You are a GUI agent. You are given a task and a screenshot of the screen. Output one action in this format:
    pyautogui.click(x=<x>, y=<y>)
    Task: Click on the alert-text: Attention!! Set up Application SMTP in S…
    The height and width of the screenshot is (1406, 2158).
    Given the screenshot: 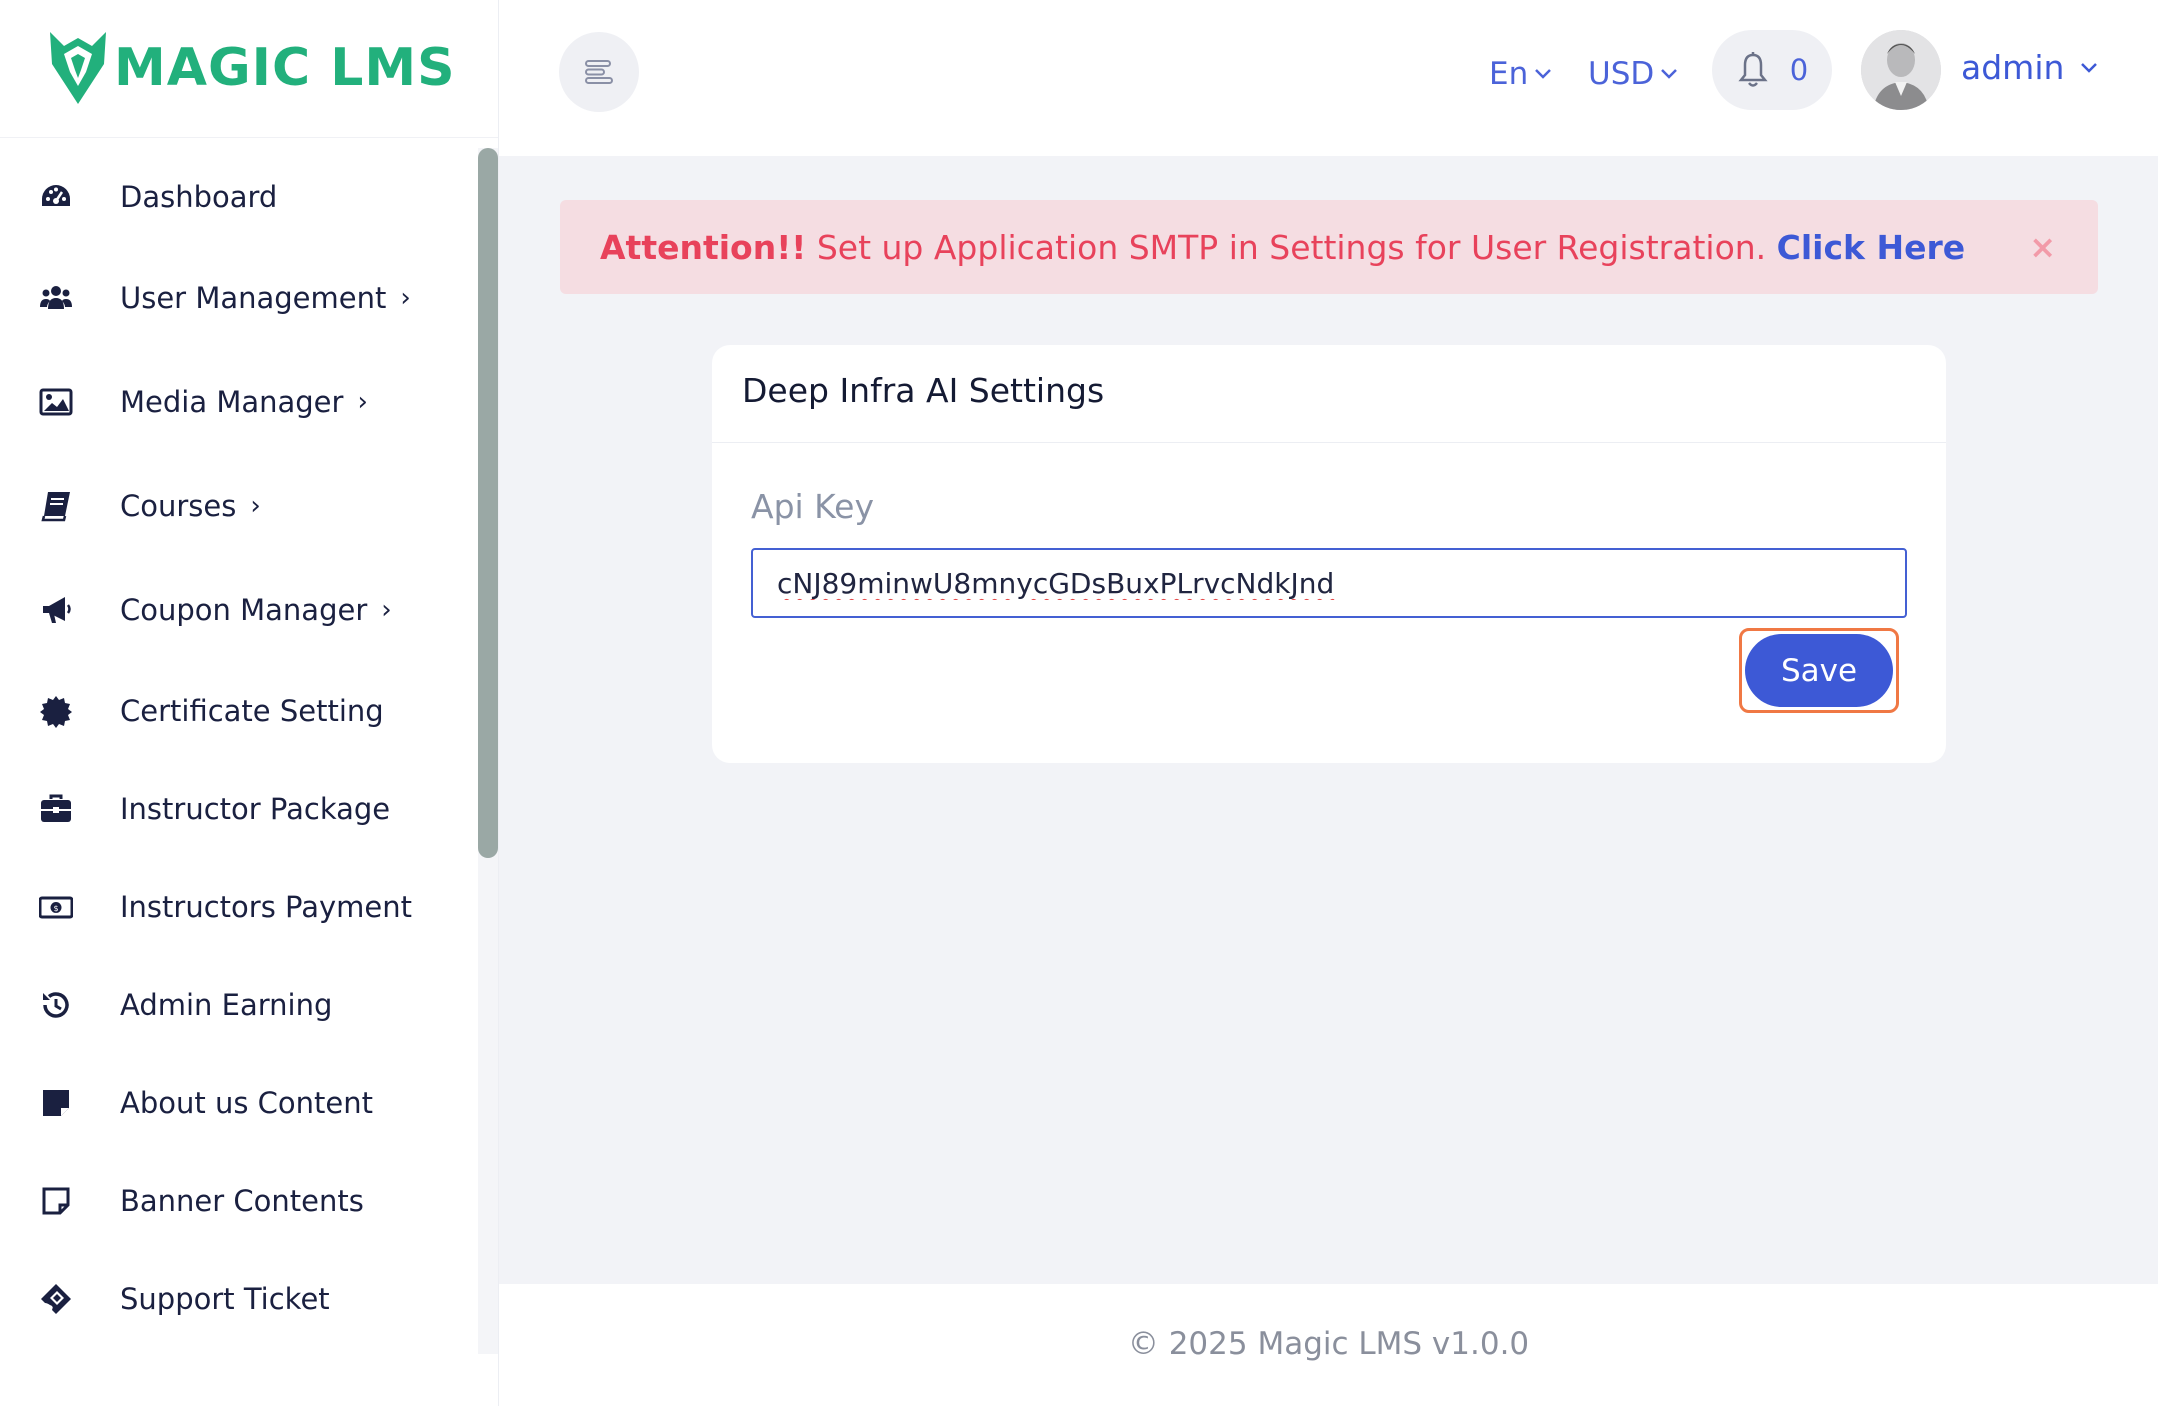 What is the action you would take?
    pyautogui.click(x=1282, y=247)
    